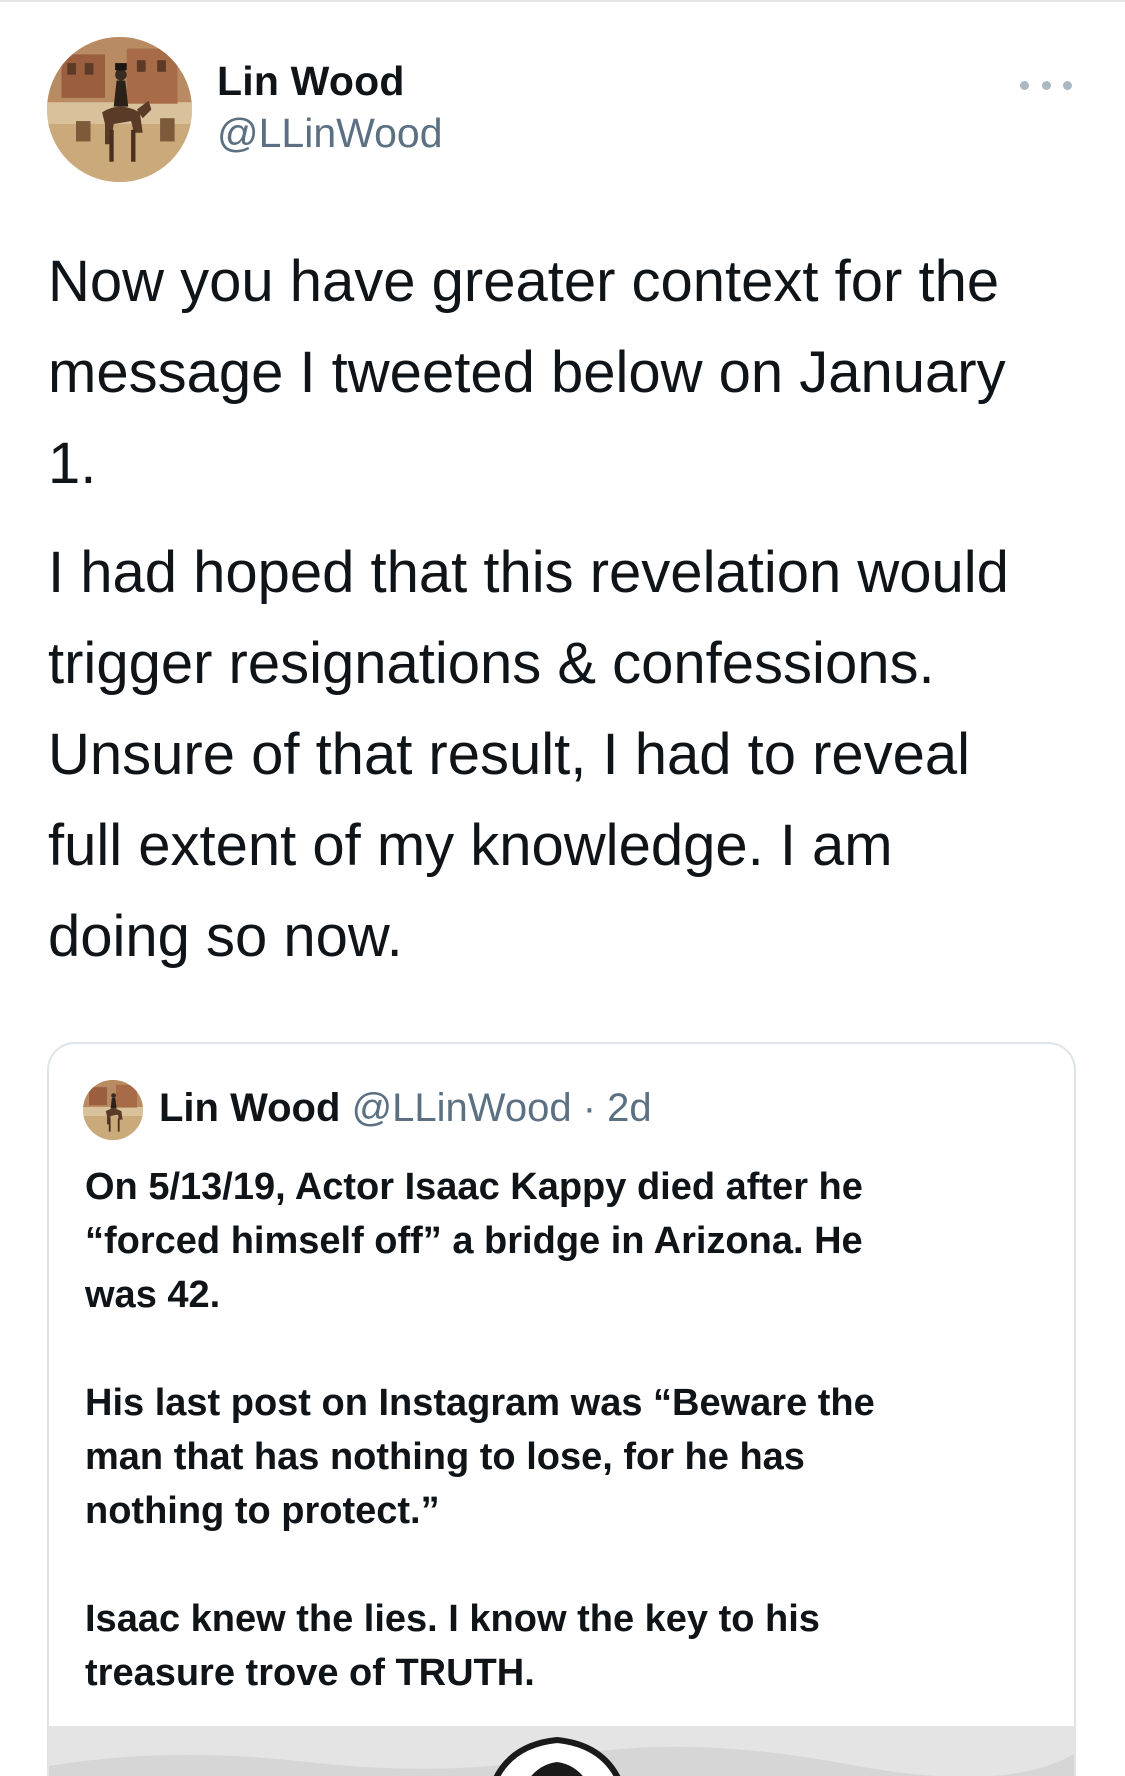 The height and width of the screenshot is (1776, 1125). What do you see at coordinates (311, 81) in the screenshot?
I see `author-name: Lin Wood` at bounding box center [311, 81].